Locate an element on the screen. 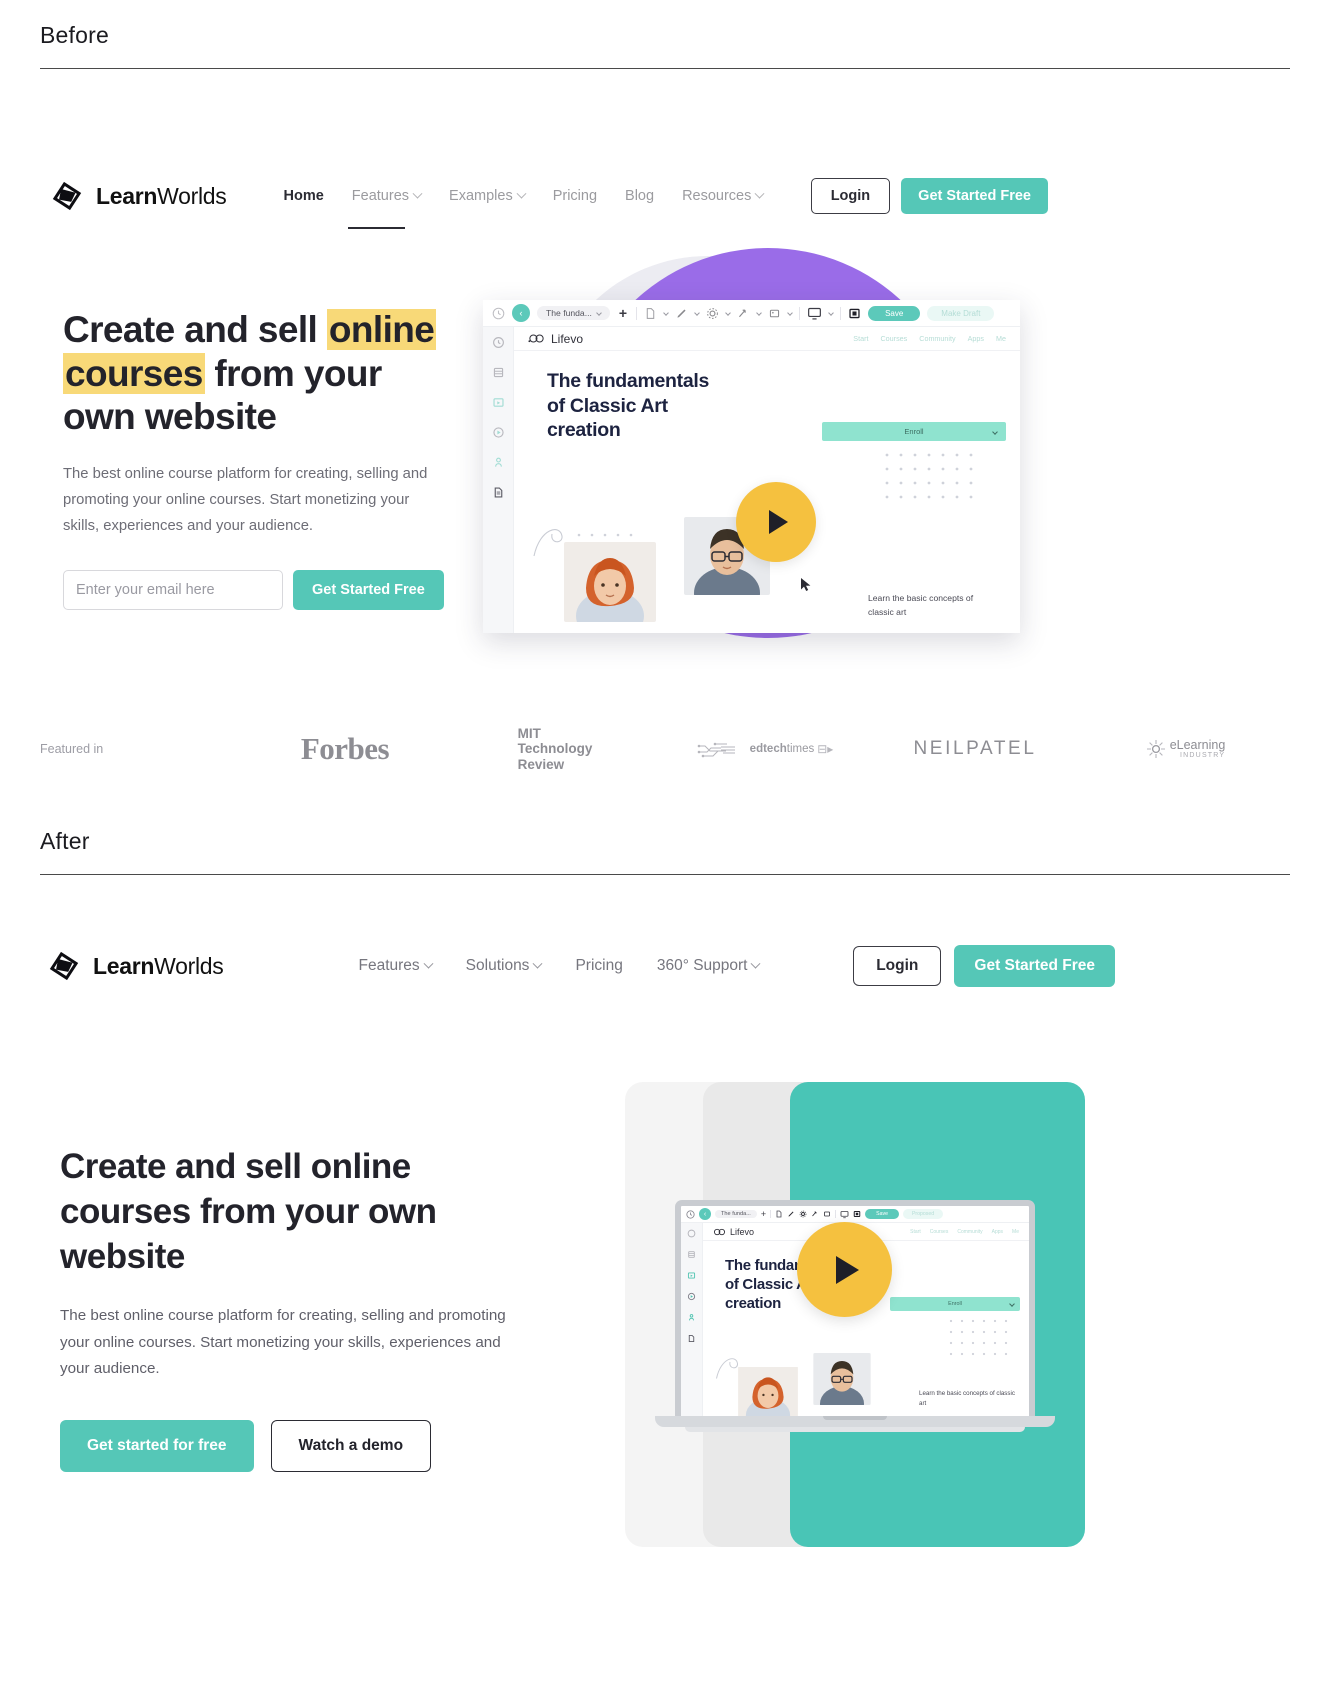 The width and height of the screenshot is (1330, 1688). nav-item-solutions: Solutions is located at coordinates (504, 966).